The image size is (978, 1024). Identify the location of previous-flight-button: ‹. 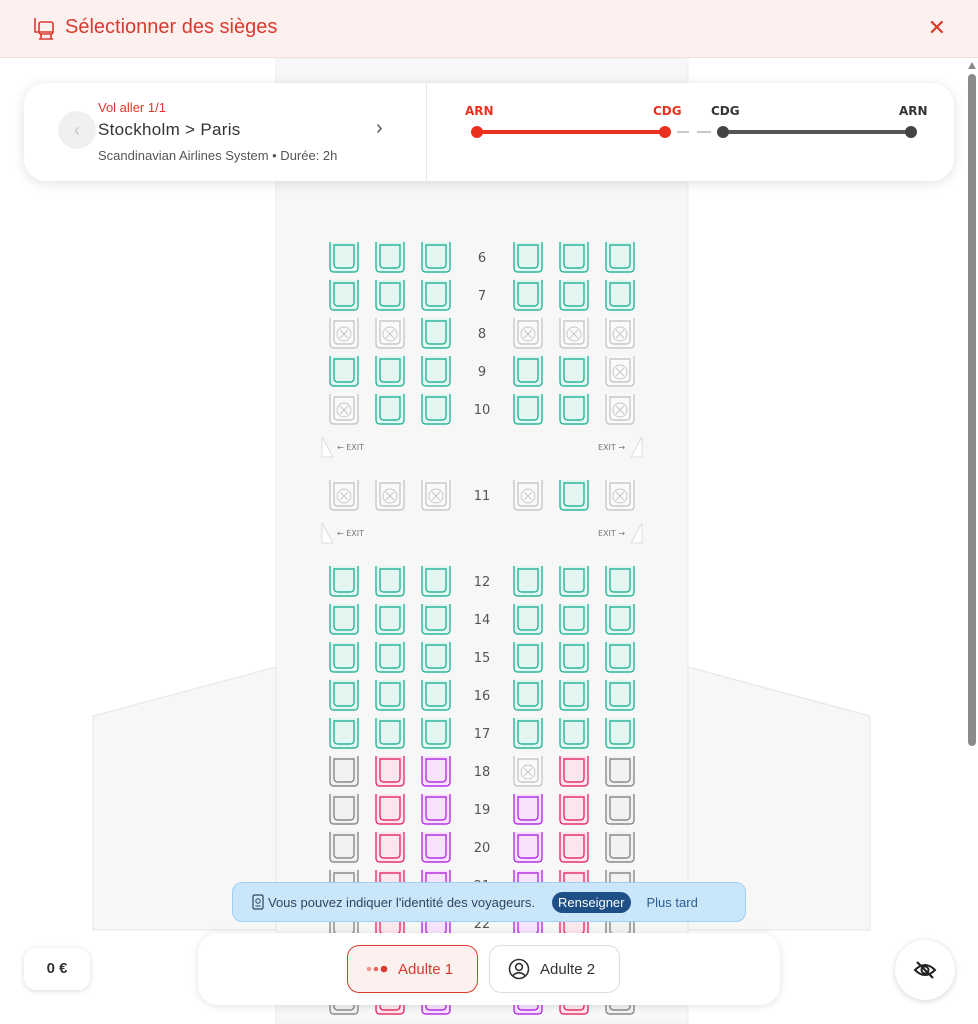
(77, 130).